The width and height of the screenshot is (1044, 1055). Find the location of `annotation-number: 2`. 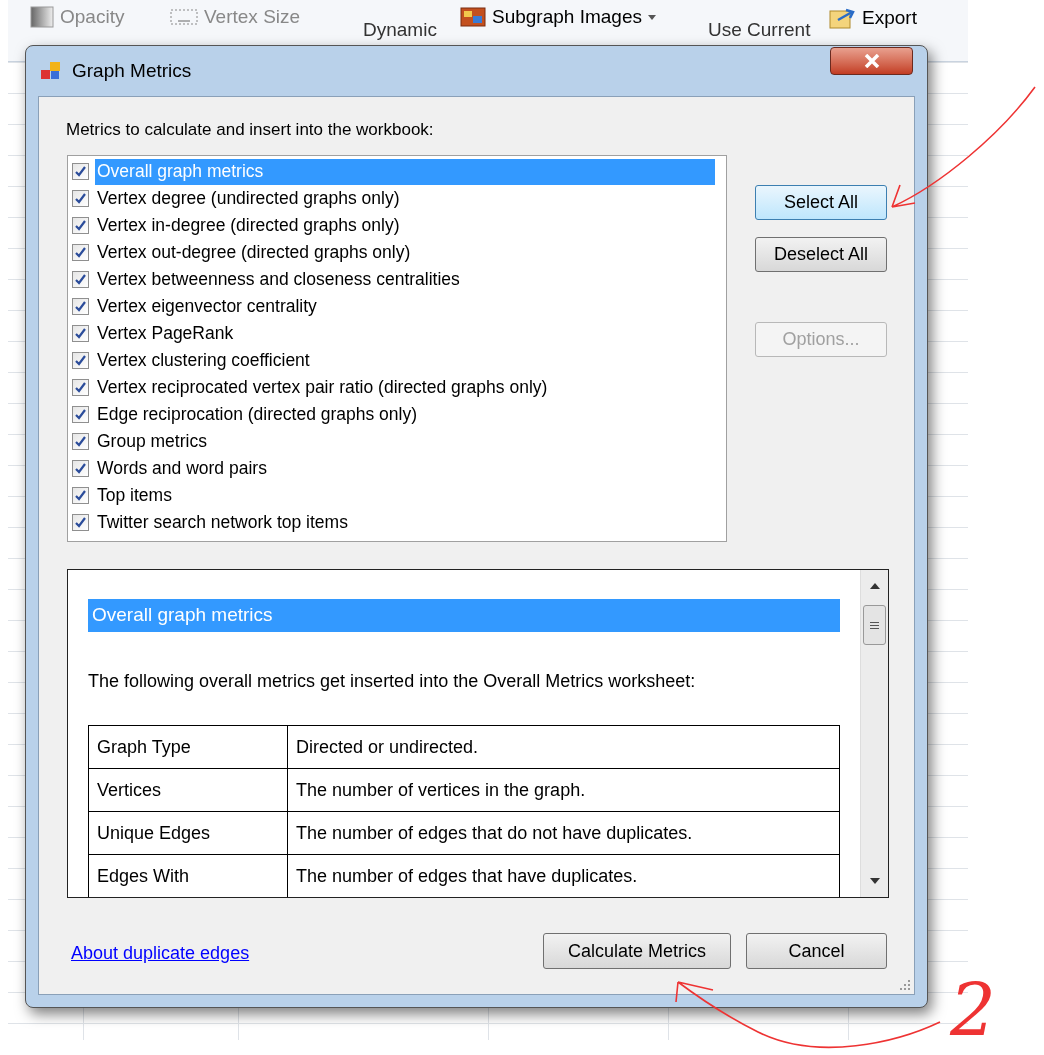

annotation-number: 2 is located at coordinates (973, 1011).